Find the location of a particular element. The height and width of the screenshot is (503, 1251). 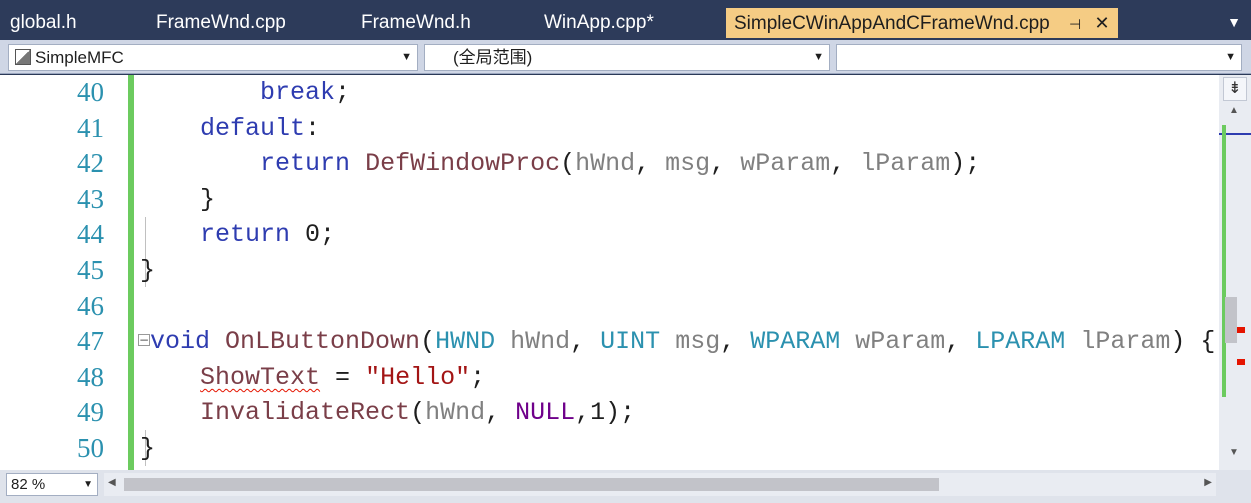

navigation-bar: SimpleMFC ▼ (全局范围) ▼ ▼ is located at coordinates (625, 57).